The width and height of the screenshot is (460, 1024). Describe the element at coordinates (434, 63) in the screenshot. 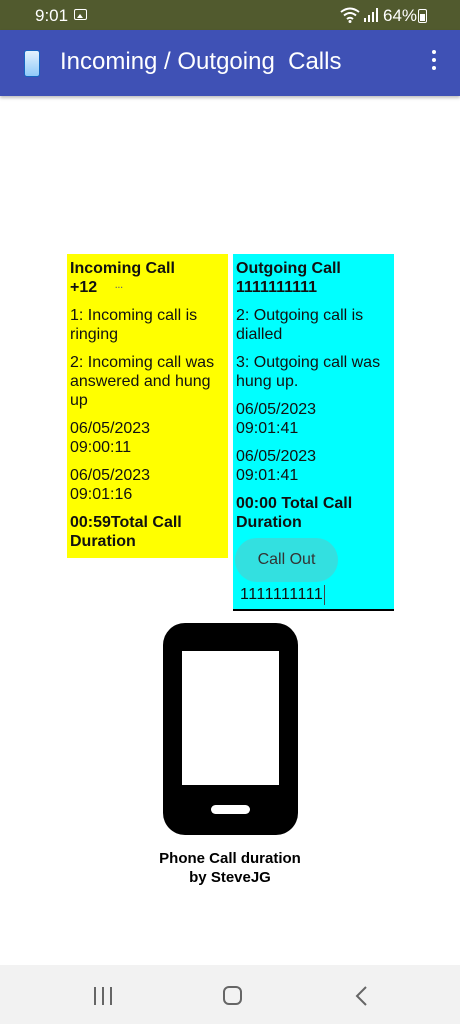

I see `more-vert-icon` at that location.